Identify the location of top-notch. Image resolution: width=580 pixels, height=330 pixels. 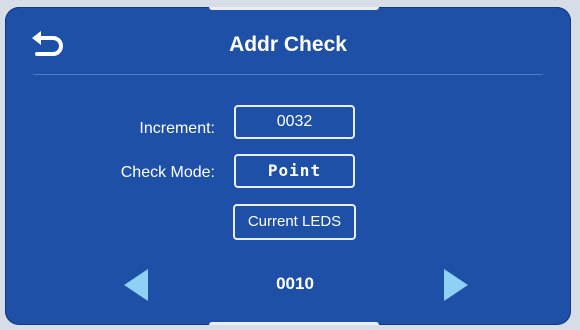
(294, 8).